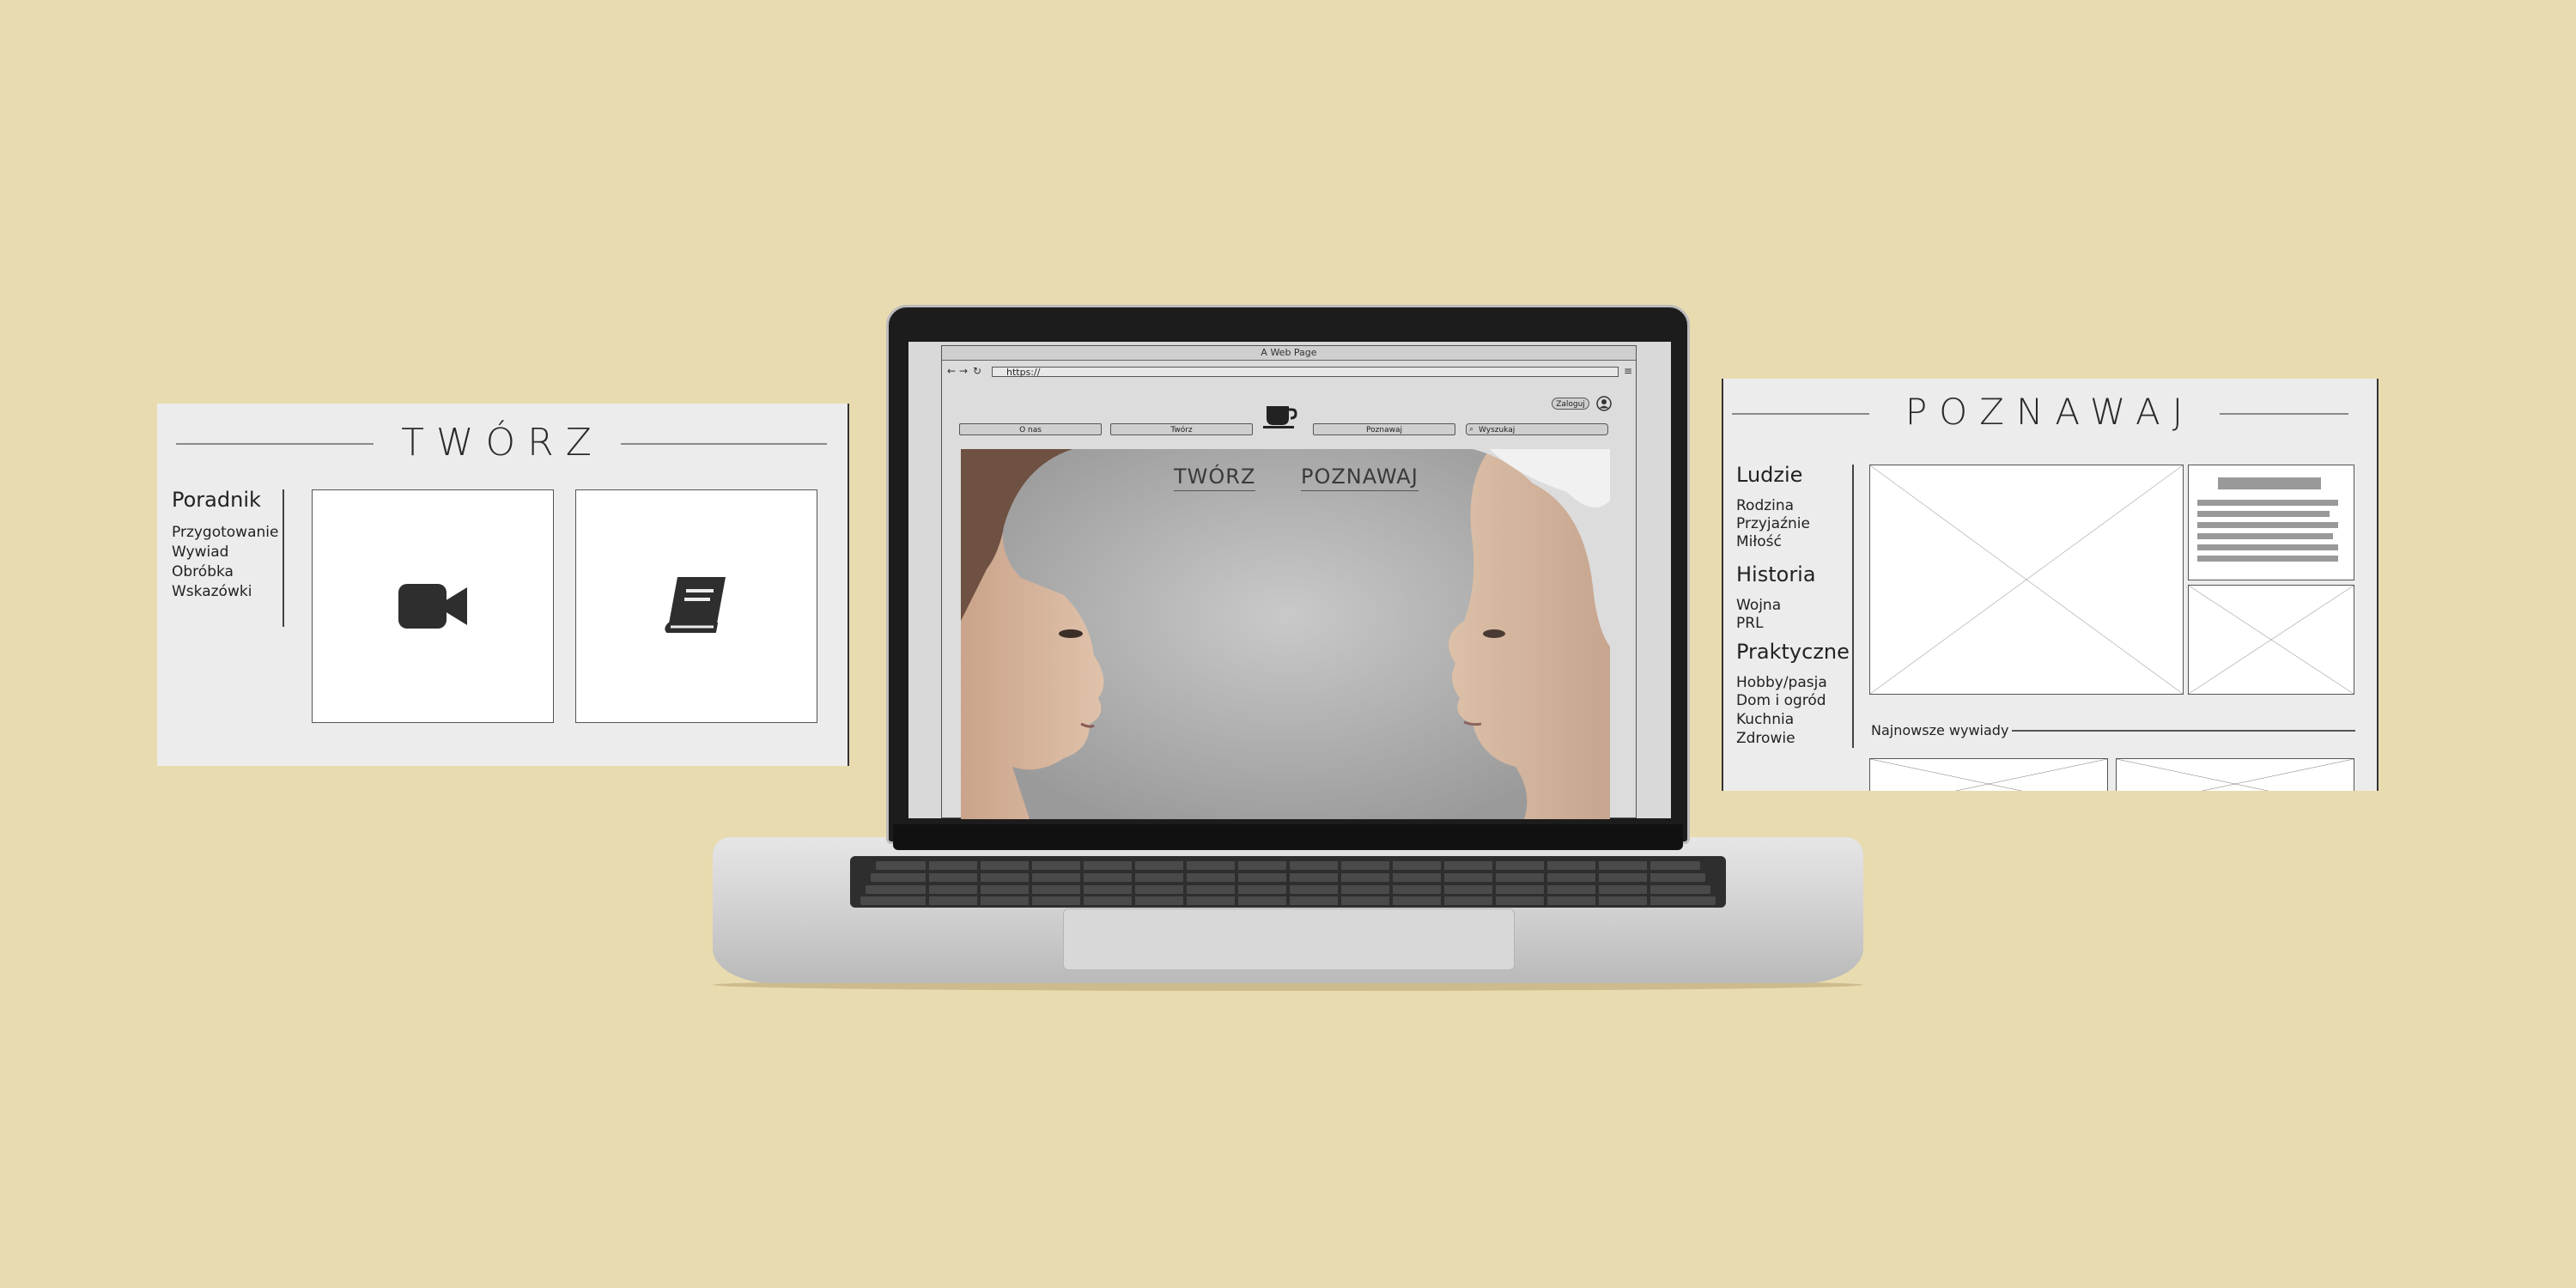  Describe the element at coordinates (1288, 837) in the screenshot. I see `laptop-hinge` at that location.